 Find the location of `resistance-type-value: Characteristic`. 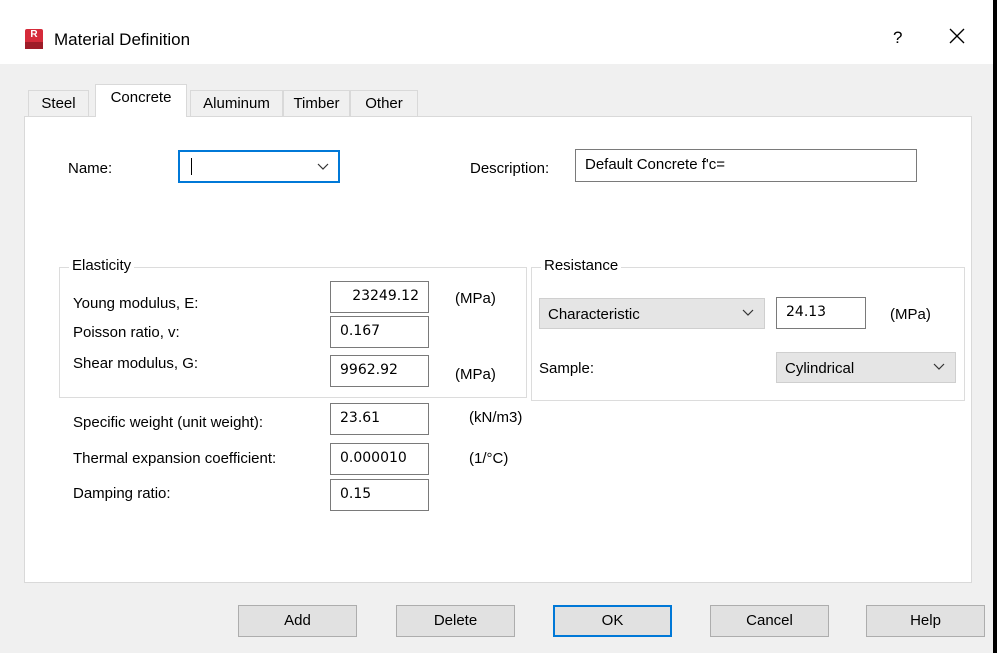

resistance-type-value: Characteristic is located at coordinates (594, 314).